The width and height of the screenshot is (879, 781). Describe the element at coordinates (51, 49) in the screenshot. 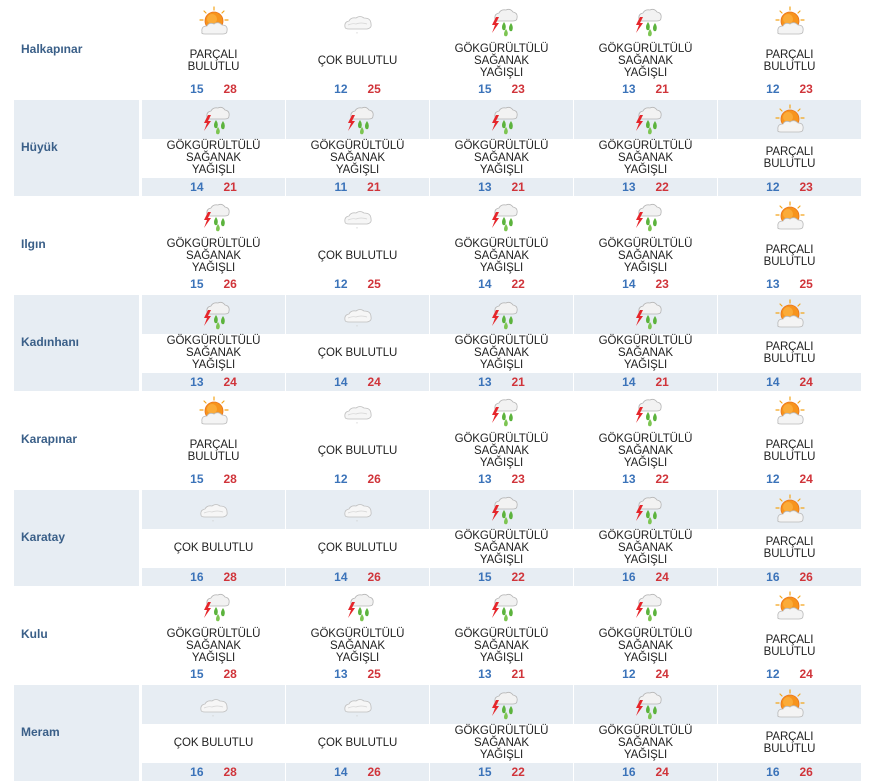

I see `district-name: Halkapınar` at that location.